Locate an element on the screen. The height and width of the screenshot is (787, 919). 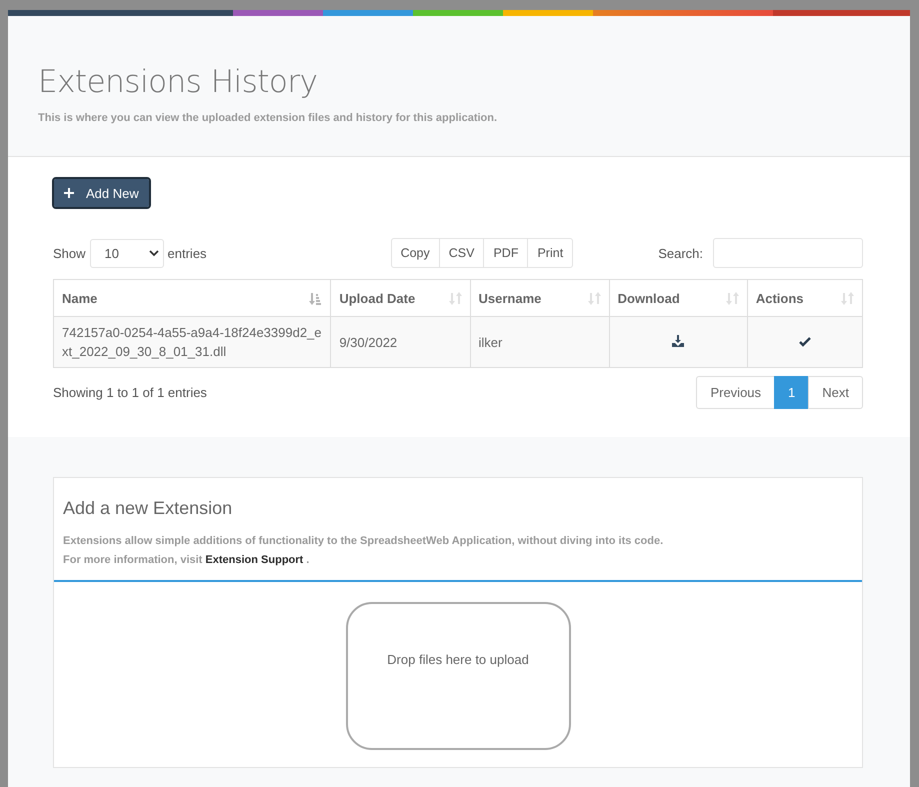
file-dropzone: Drop files here to upload is located at coordinates (458, 676).